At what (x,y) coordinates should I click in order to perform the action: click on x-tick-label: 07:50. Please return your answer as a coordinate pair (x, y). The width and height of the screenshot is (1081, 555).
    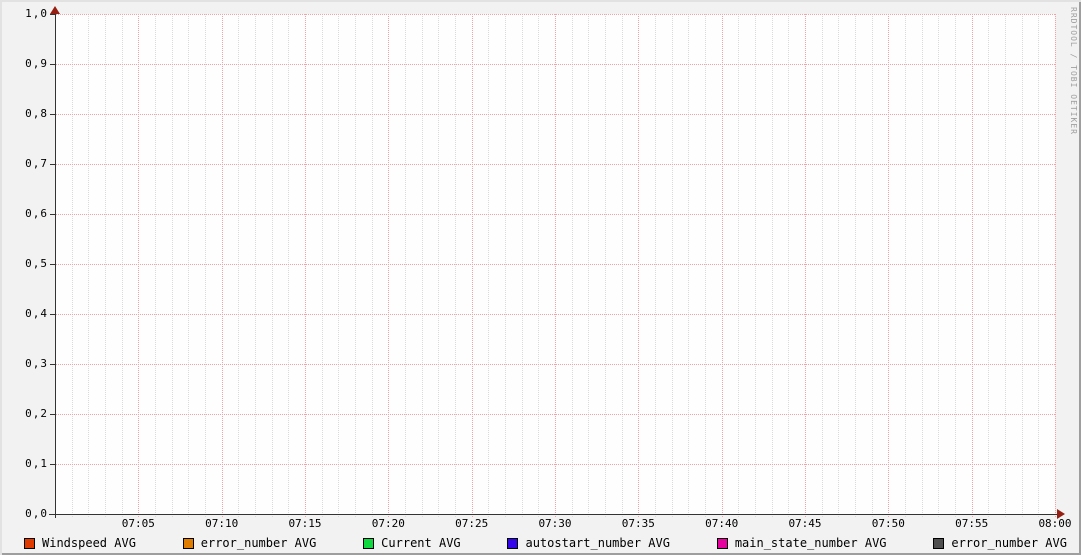
    Looking at the image, I should click on (888, 523).